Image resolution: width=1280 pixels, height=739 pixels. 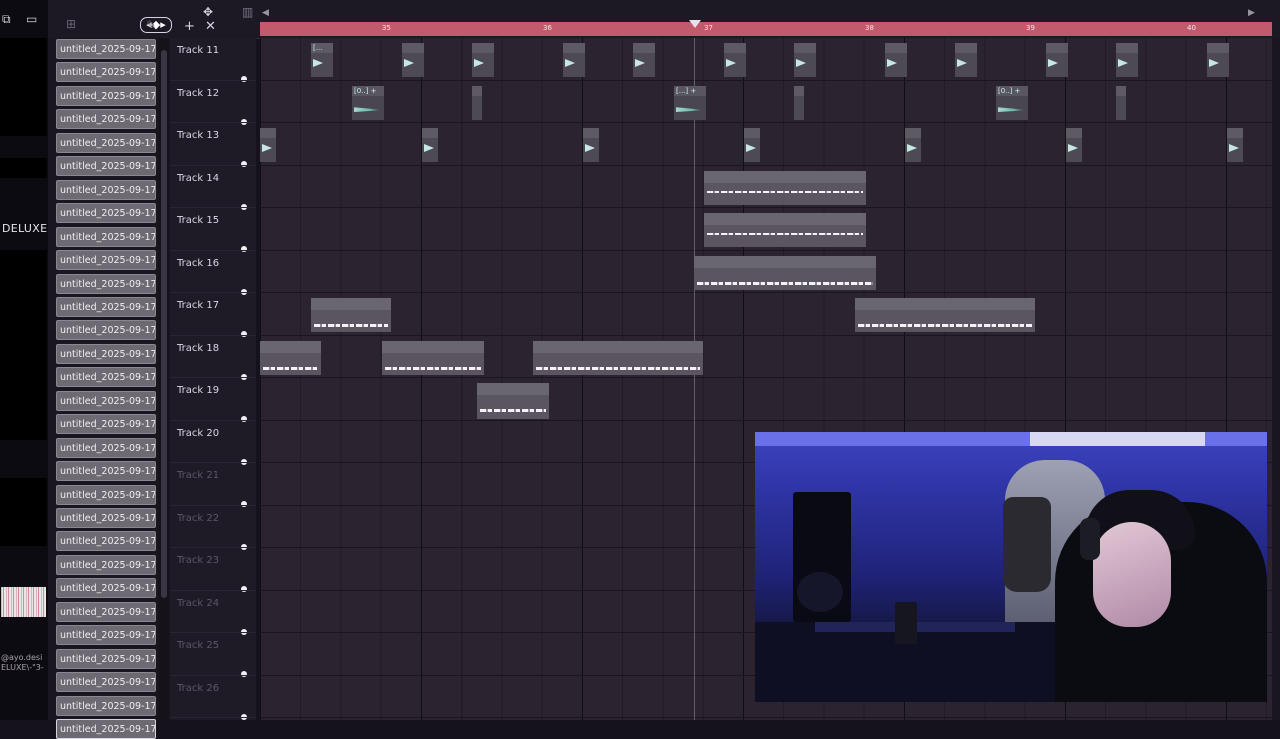 What do you see at coordinates (198, 220) in the screenshot?
I see `track-name: Track 15` at bounding box center [198, 220].